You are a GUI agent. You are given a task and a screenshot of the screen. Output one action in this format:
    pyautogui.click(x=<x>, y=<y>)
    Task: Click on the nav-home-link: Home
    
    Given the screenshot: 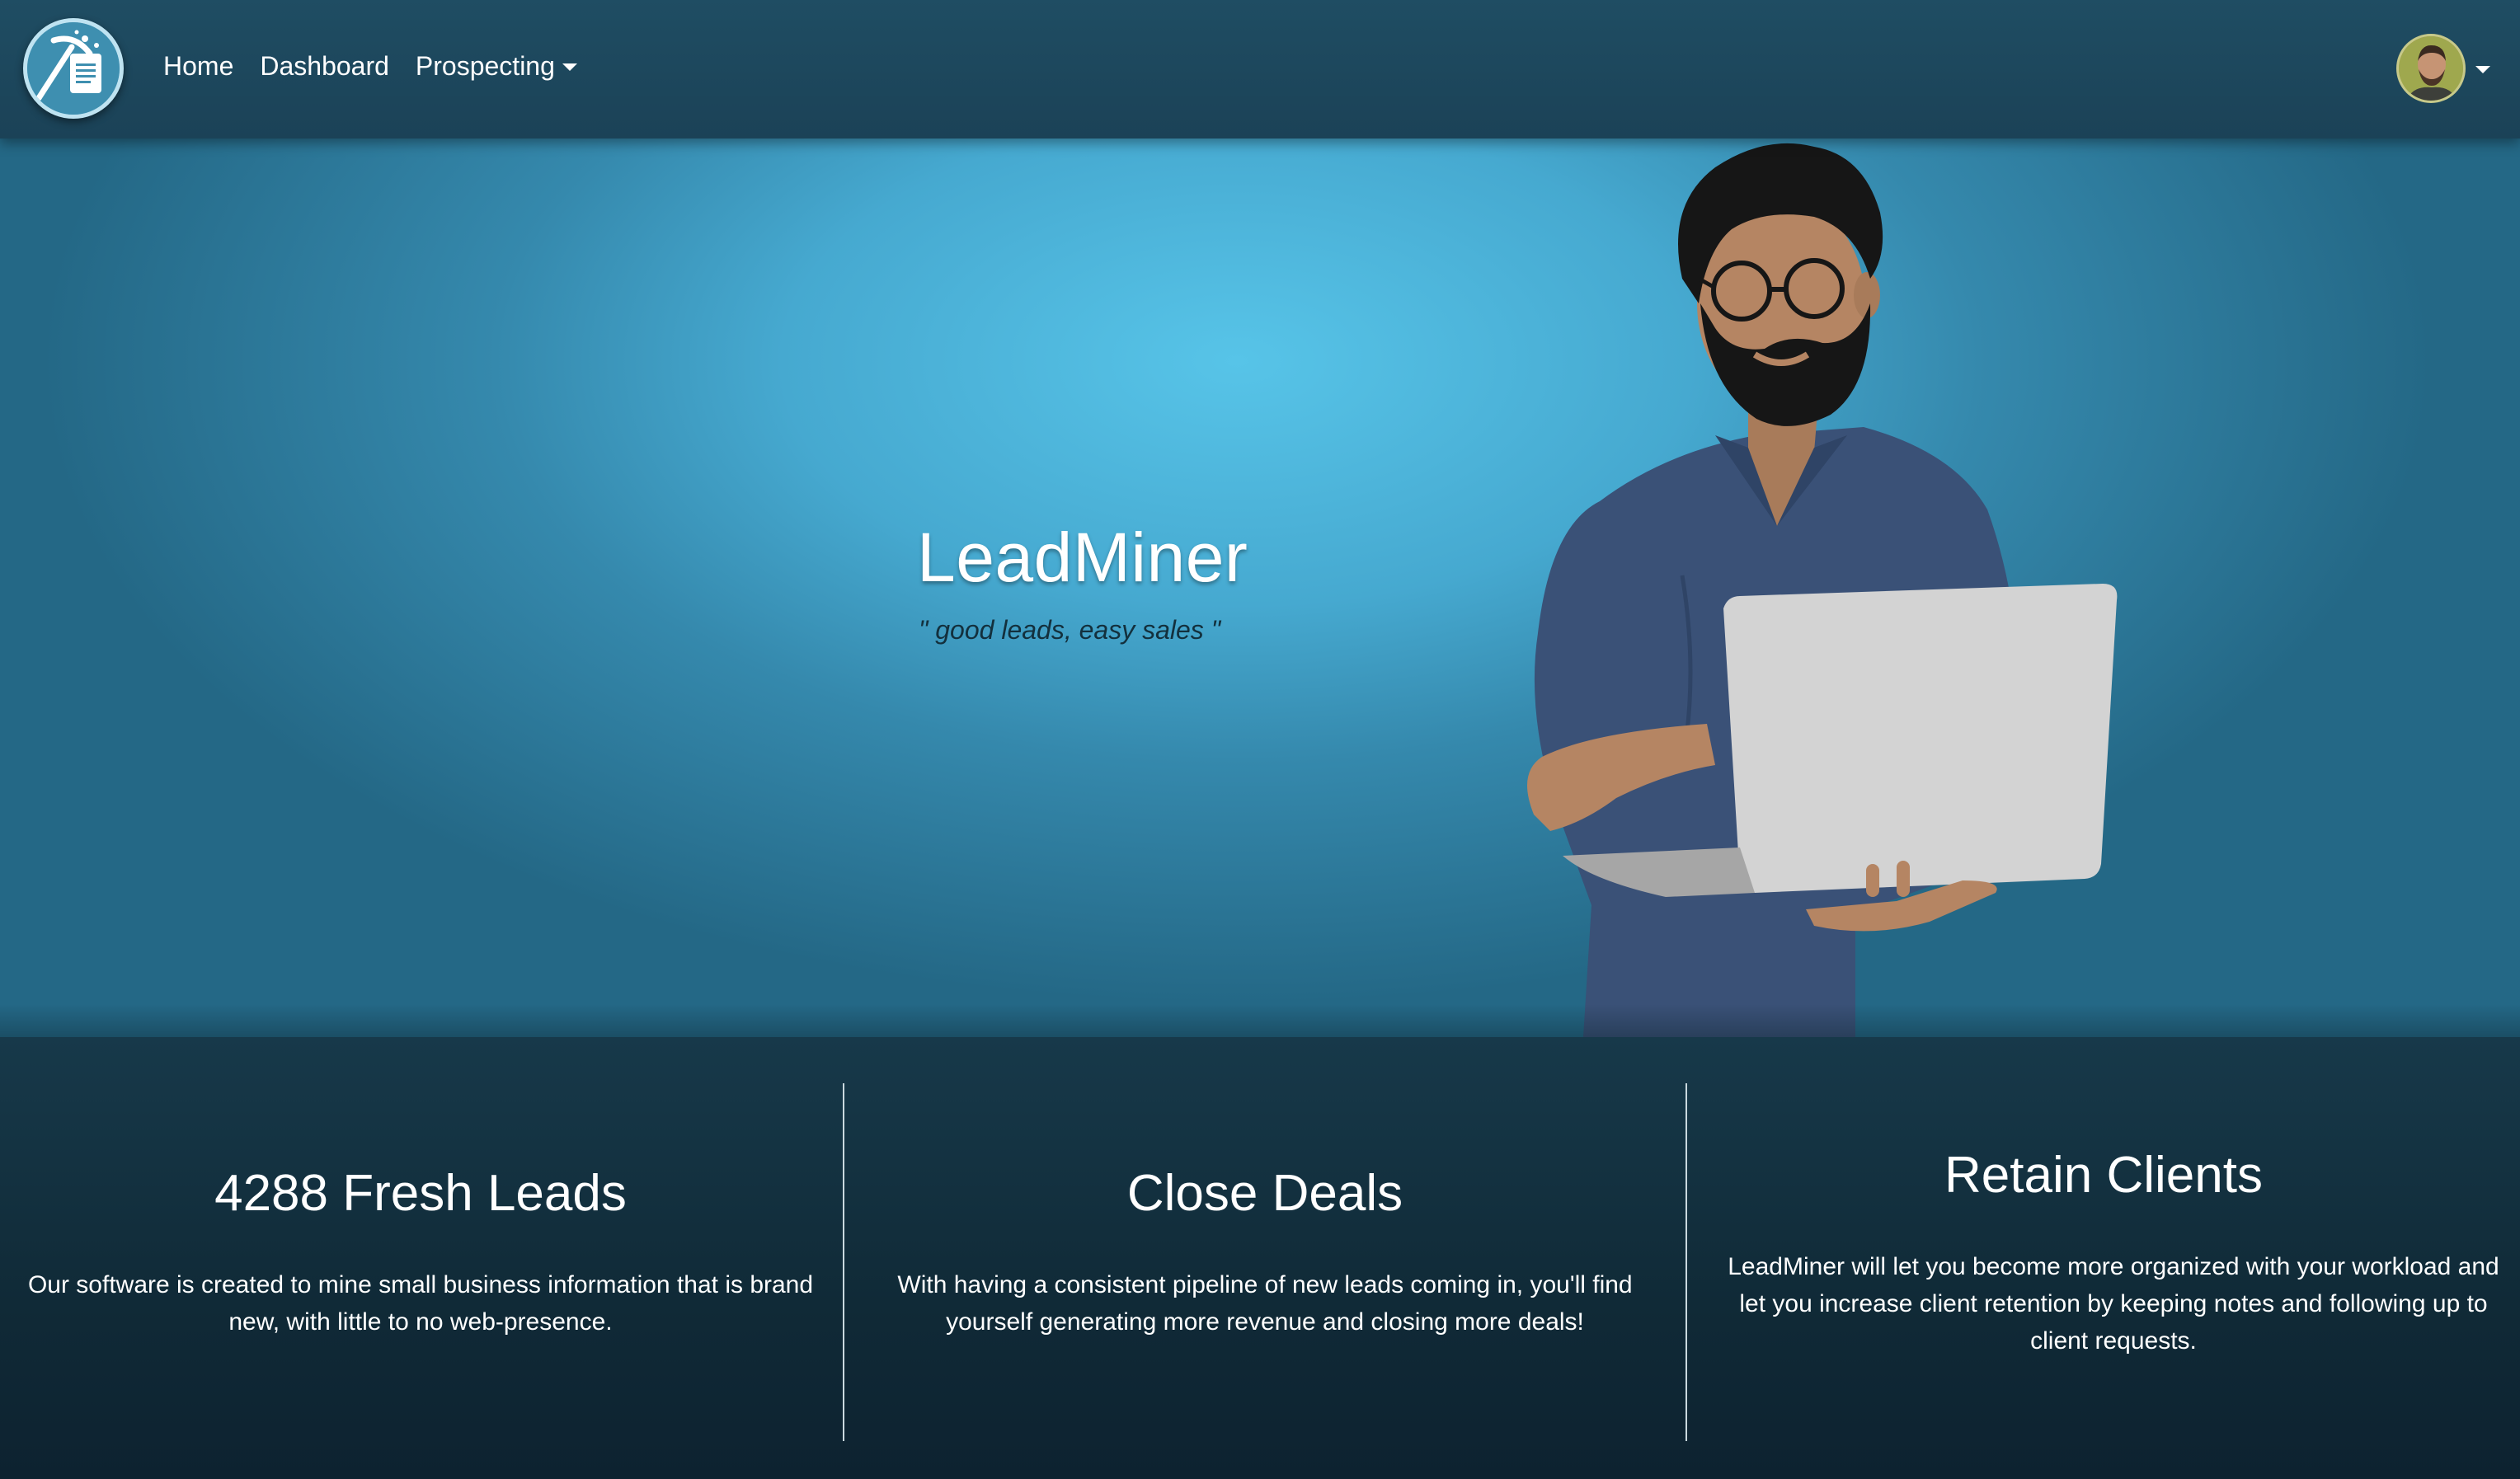 What is the action you would take?
    pyautogui.click(x=198, y=66)
    